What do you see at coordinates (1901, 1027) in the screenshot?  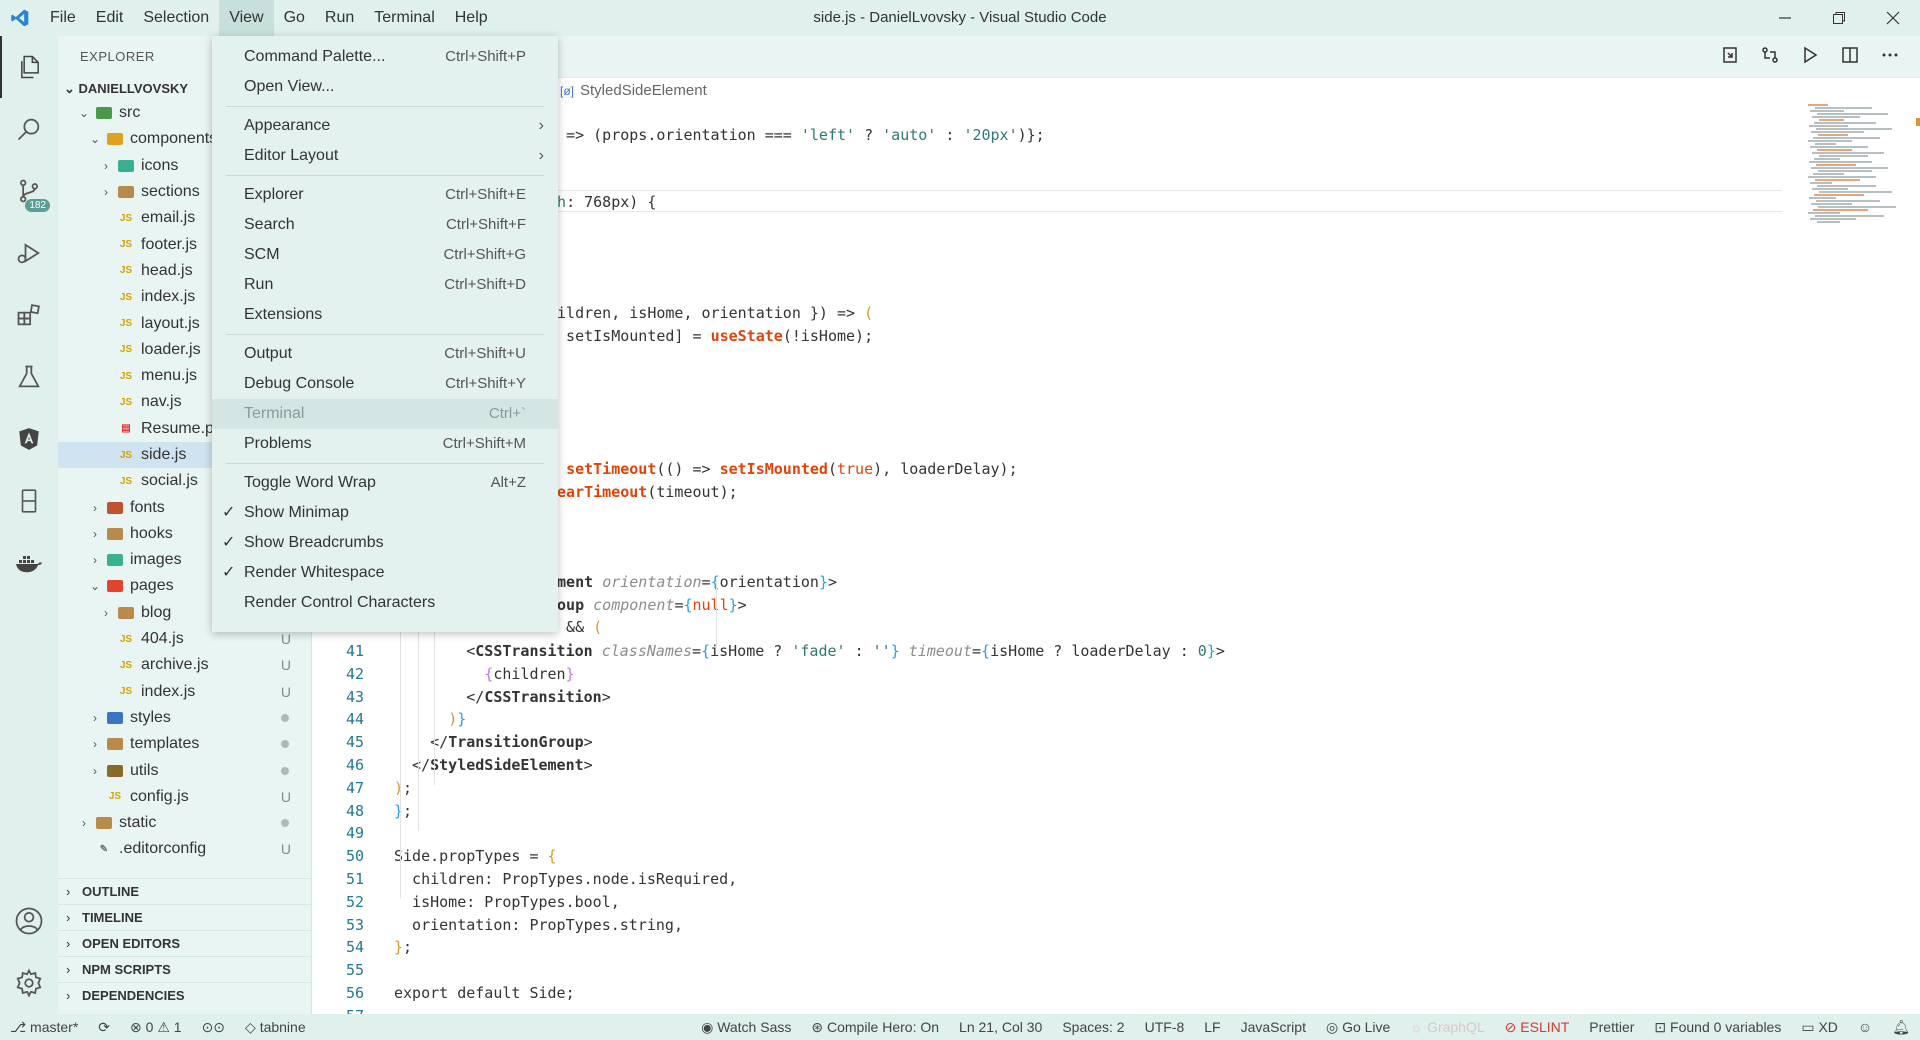 I see `notifications-bell-icon: 🔔︎` at bounding box center [1901, 1027].